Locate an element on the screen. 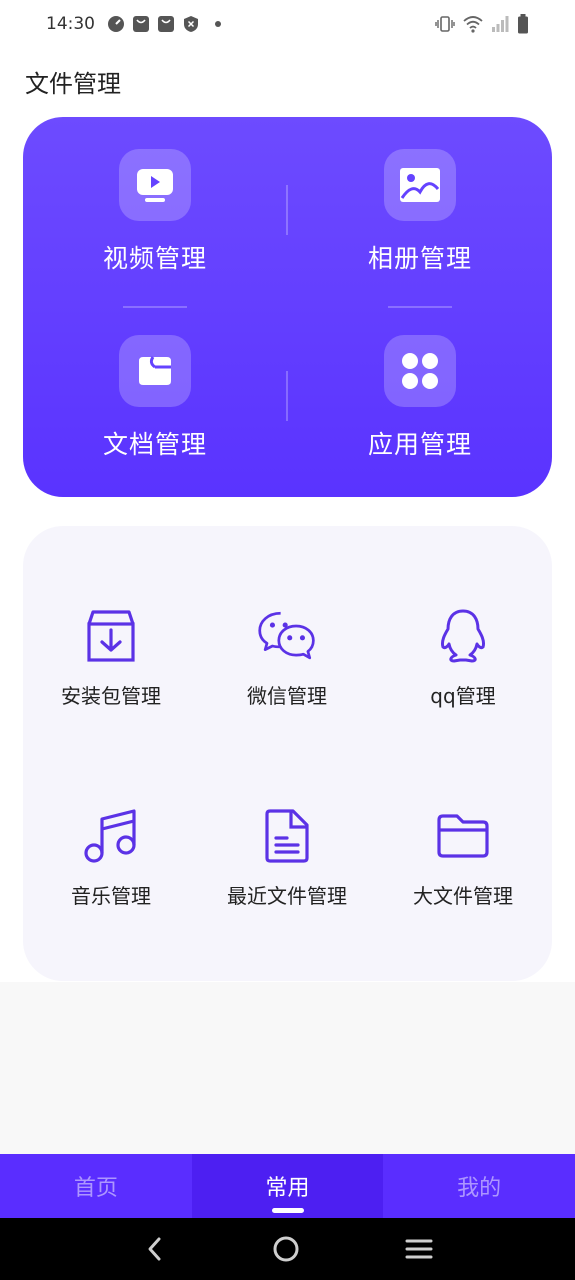 The image size is (575, 1280). notification-icons is located at coordinates (164, 24).